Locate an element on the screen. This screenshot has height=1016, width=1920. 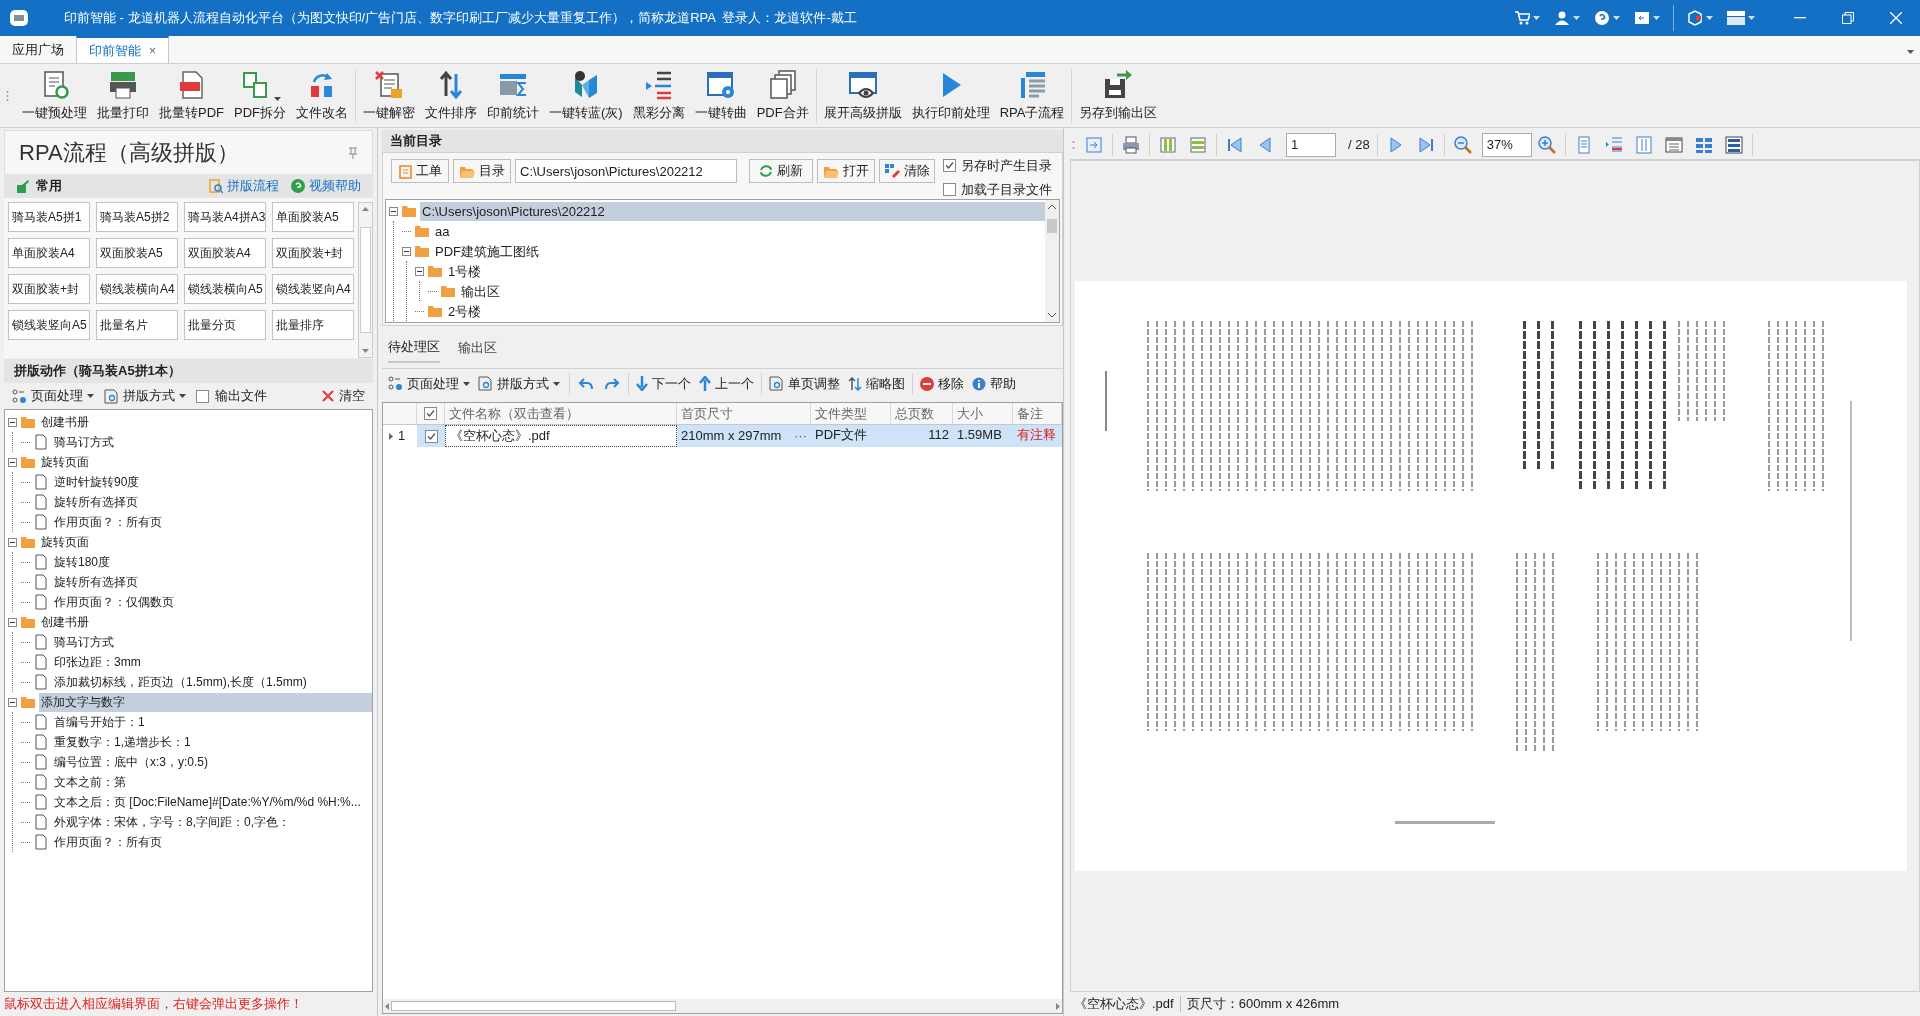
layout-flow-link: 拼版流程 is located at coordinates (244, 186).